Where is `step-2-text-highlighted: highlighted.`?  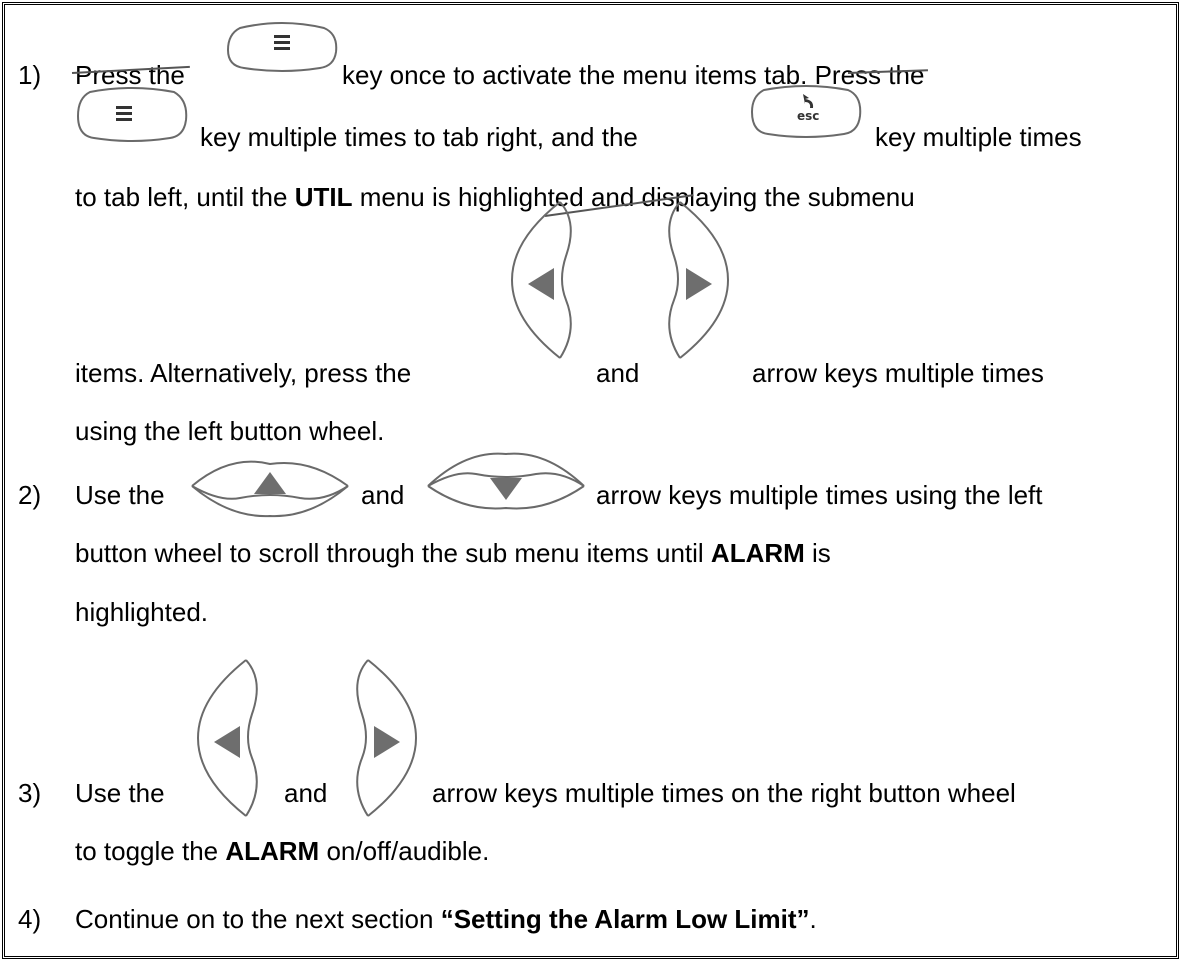 step-2-text-highlighted: highlighted. is located at coordinates (141, 612).